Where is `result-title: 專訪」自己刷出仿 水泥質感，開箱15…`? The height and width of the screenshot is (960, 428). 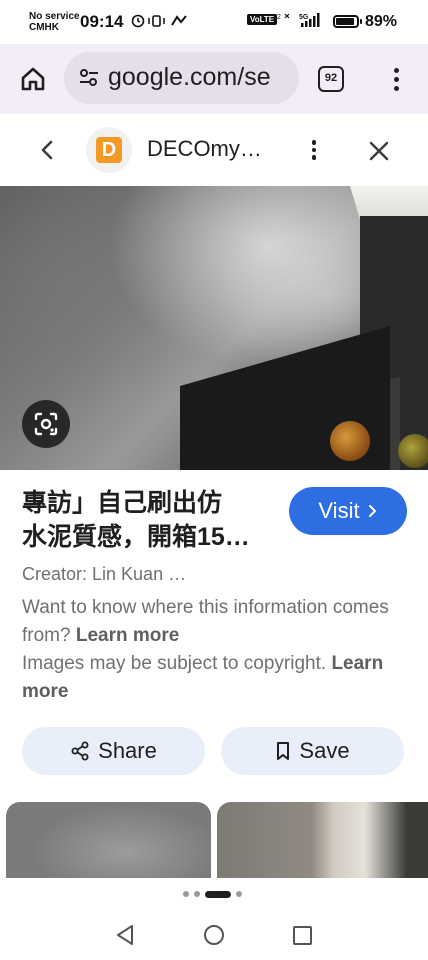 result-title: 專訪」自己刷出仿 水泥質感，開箱15… is located at coordinates (151, 520).